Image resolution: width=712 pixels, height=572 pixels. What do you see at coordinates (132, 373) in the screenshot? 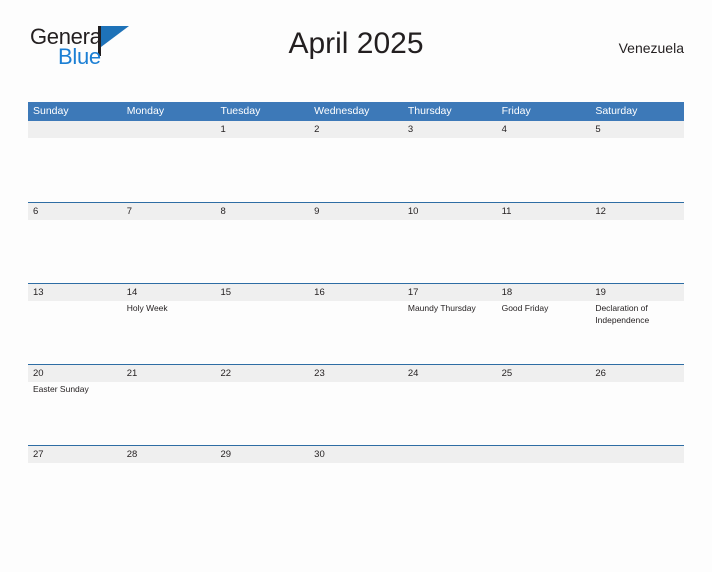
I see `day-number: 21` at bounding box center [132, 373].